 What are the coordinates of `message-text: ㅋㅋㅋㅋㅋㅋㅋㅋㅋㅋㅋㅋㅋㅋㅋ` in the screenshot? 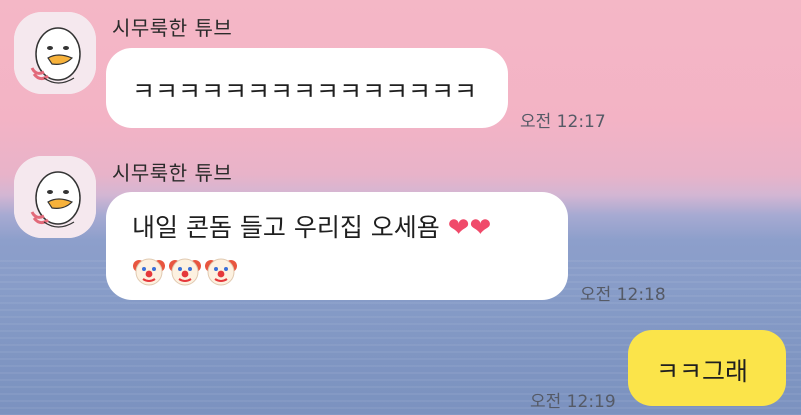 It's located at (305, 91).